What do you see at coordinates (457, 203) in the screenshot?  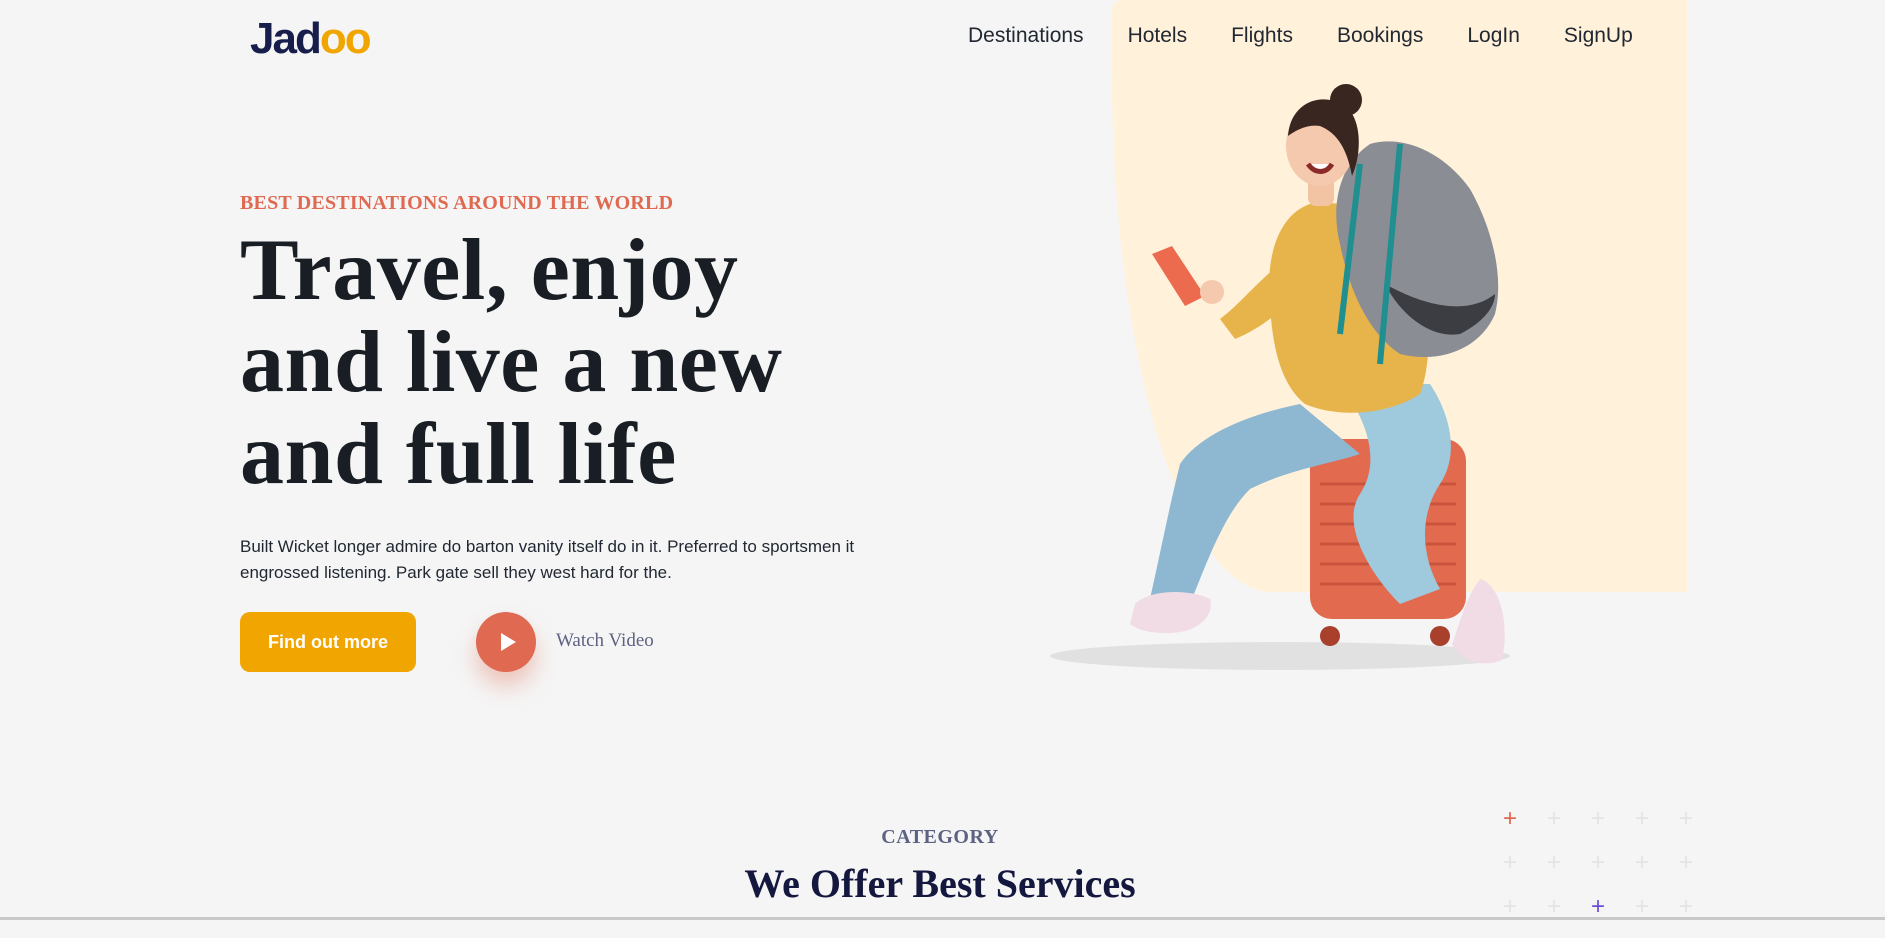 I see `hero-eyebrow: BEST DESTINATIONS AROUND THE WORLD` at bounding box center [457, 203].